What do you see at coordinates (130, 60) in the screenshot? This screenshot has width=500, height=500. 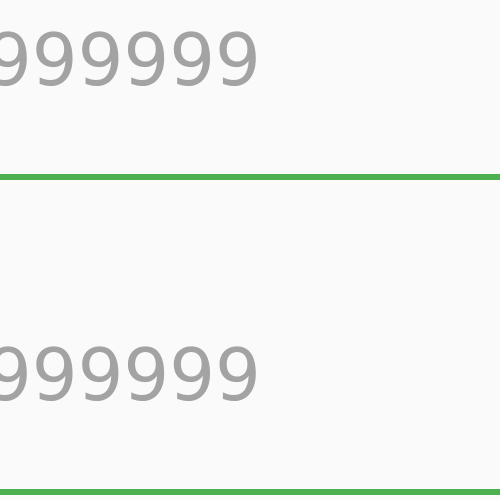 I see `field-value-1: 999999` at bounding box center [130, 60].